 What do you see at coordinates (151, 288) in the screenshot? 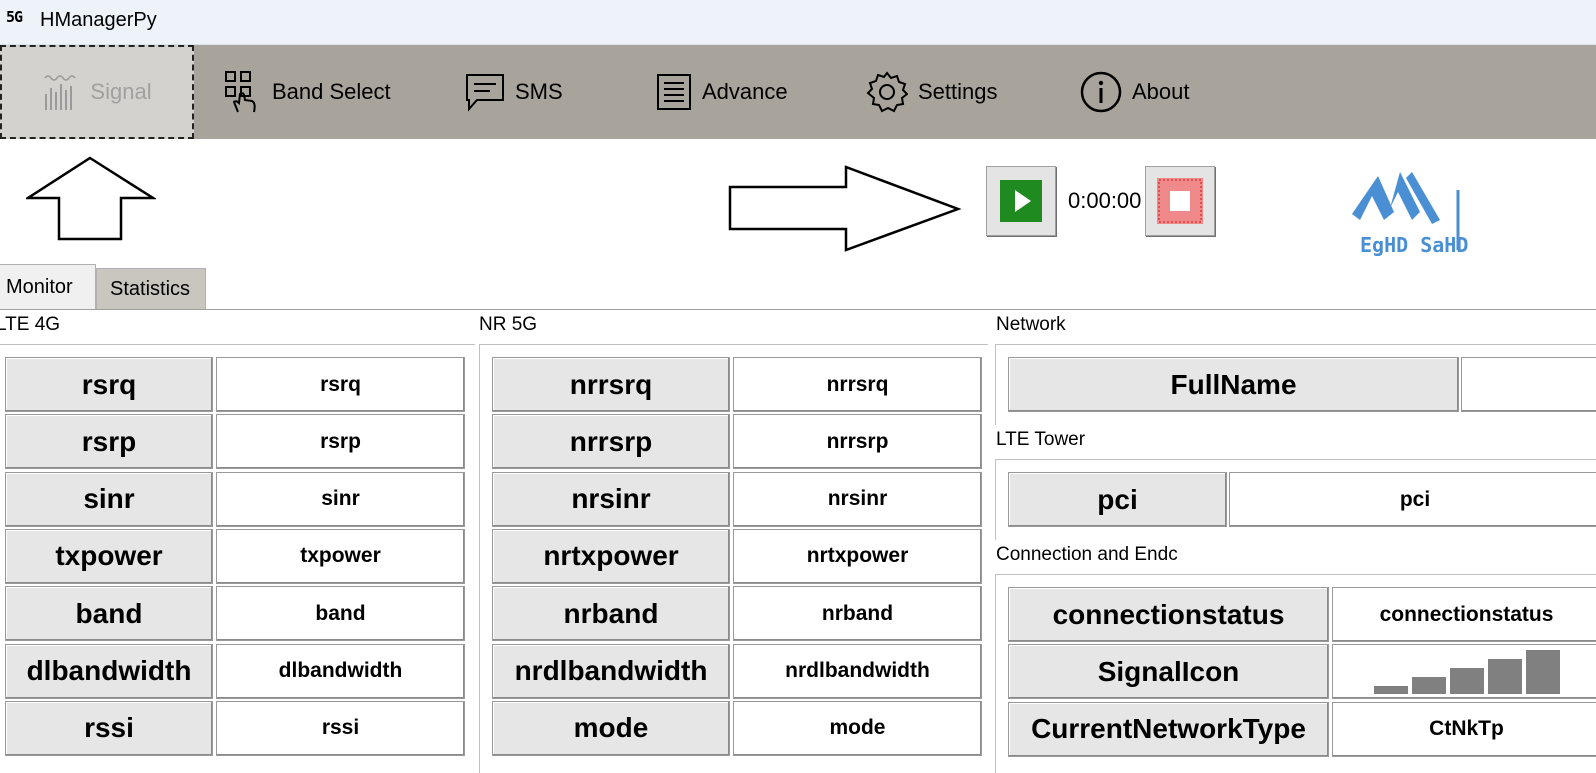
I see `tab-statistics: Statistics` at bounding box center [151, 288].